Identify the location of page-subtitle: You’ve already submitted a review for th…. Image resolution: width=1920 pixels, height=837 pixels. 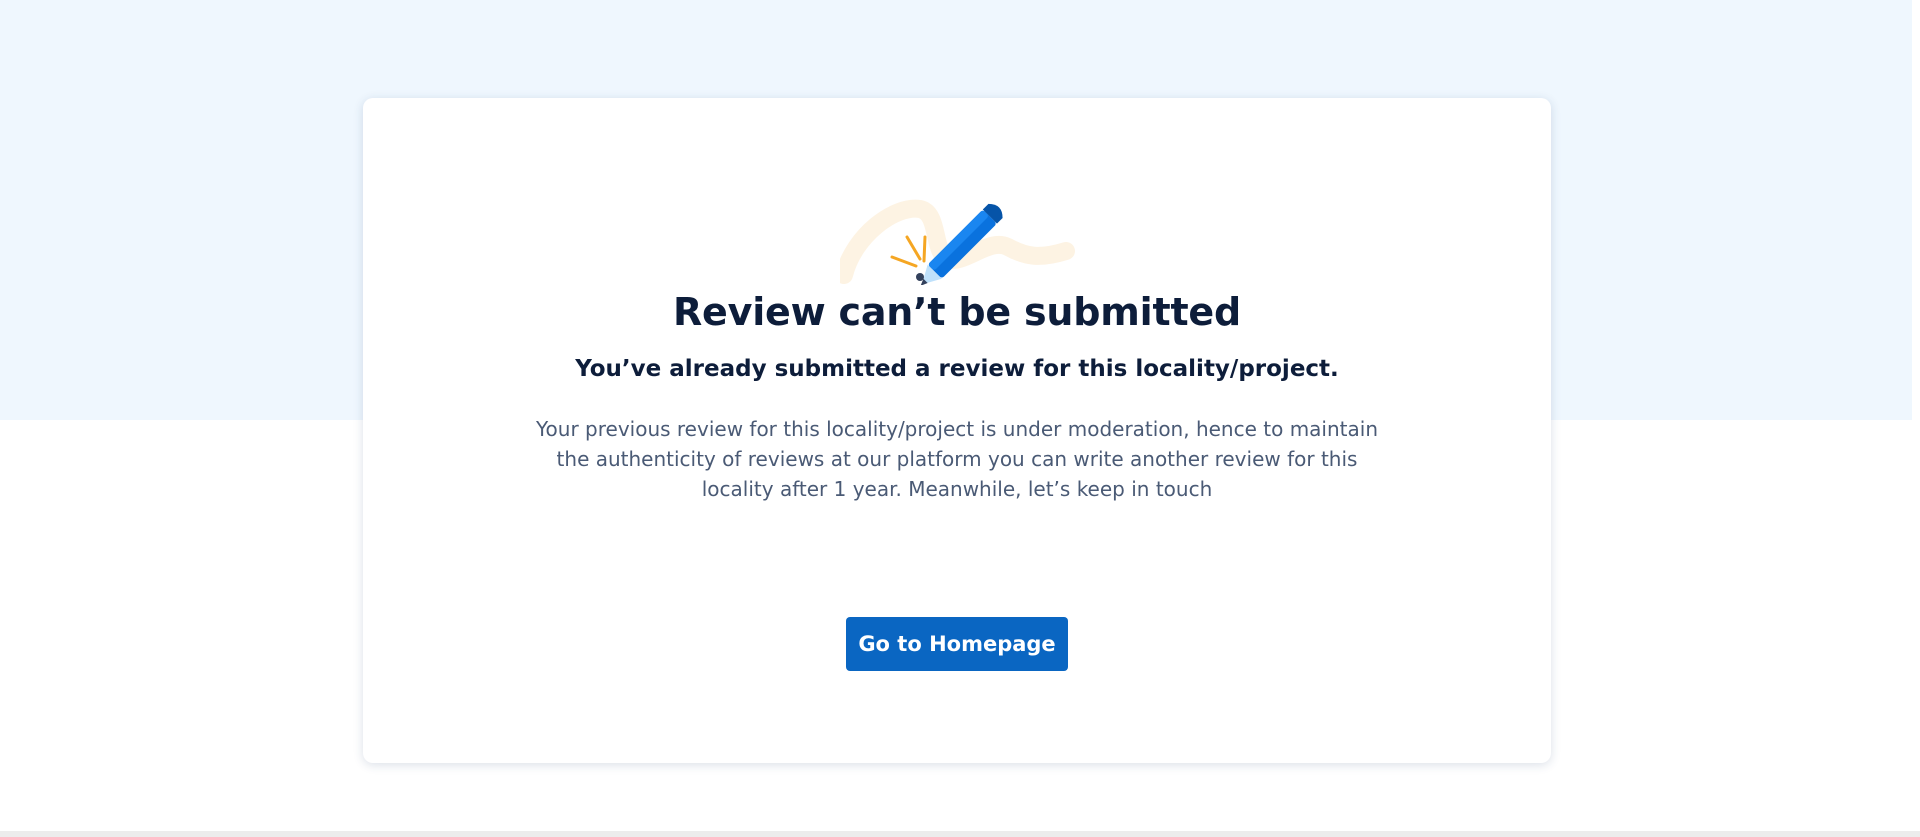
(957, 369).